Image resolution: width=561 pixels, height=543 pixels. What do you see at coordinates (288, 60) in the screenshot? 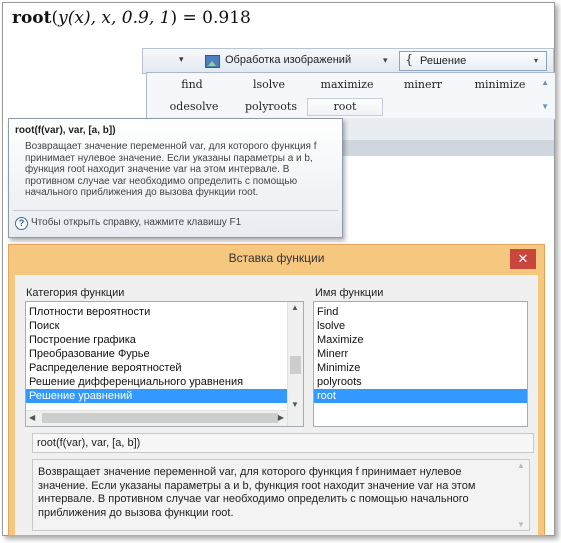
I see `image-processing-menu: Обработка изображений` at bounding box center [288, 60].